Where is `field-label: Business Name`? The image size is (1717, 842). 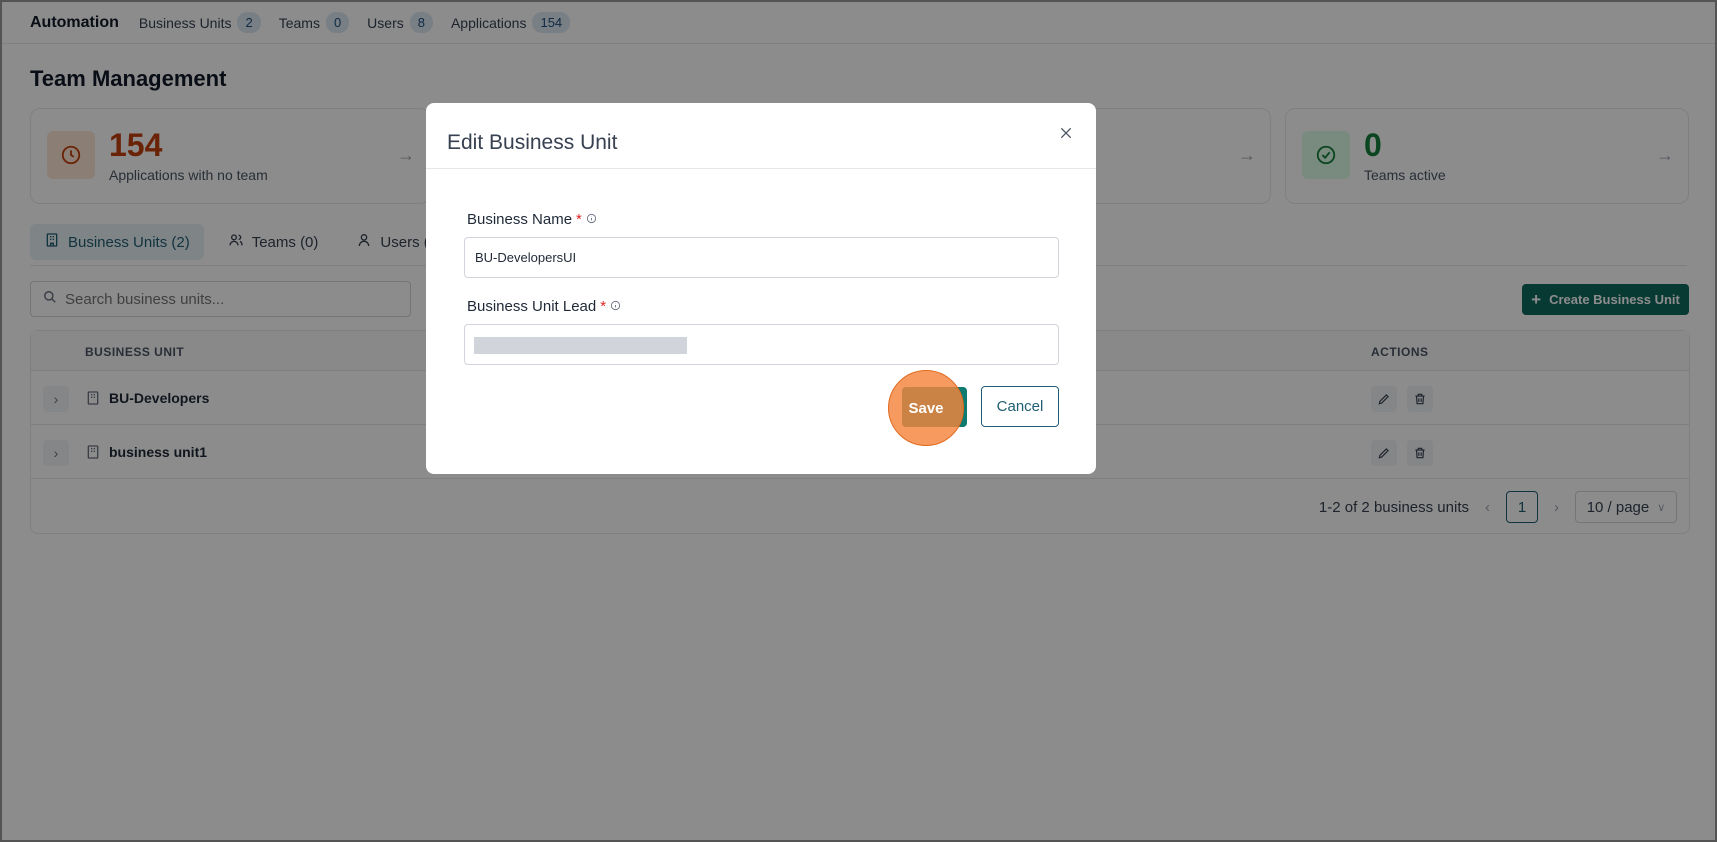 field-label: Business Name is located at coordinates (520, 219).